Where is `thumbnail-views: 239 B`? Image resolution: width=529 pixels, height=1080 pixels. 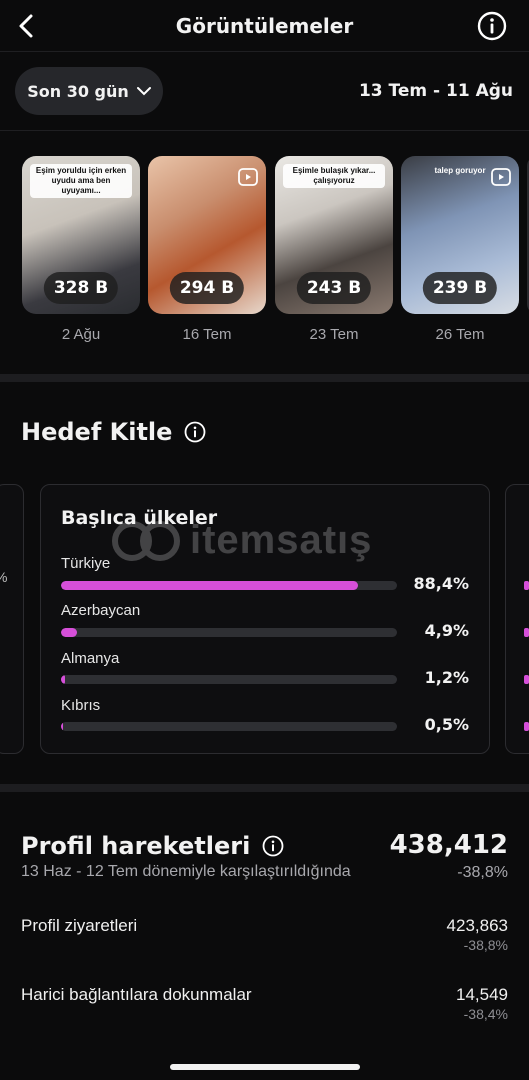
thumbnail-views: 239 B is located at coordinates (460, 288).